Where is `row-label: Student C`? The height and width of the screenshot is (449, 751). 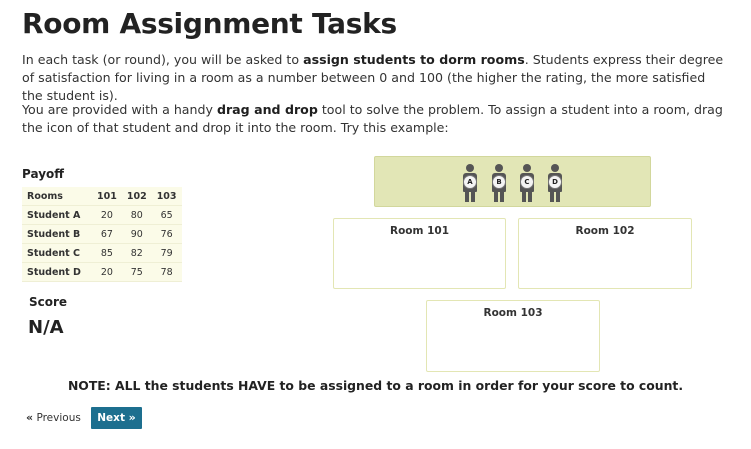
row-label: Student C is located at coordinates (57, 253).